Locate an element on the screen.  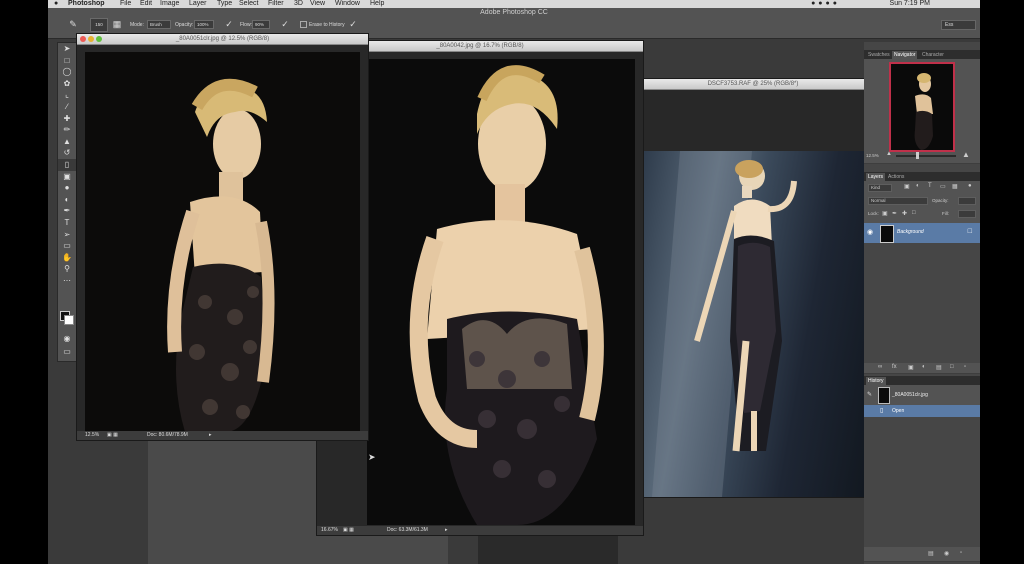
mode-select: Brush is located at coordinates (159, 24).